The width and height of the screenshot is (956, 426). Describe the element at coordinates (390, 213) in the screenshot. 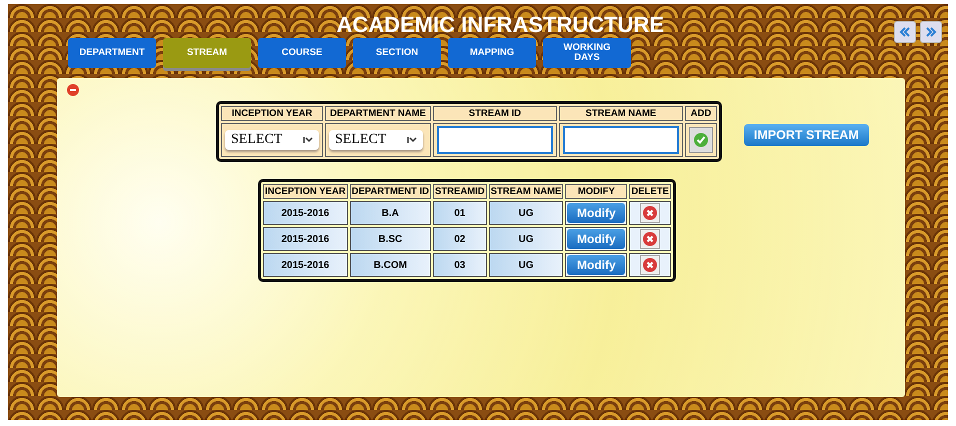

I see `table-cell: B.A` at that location.